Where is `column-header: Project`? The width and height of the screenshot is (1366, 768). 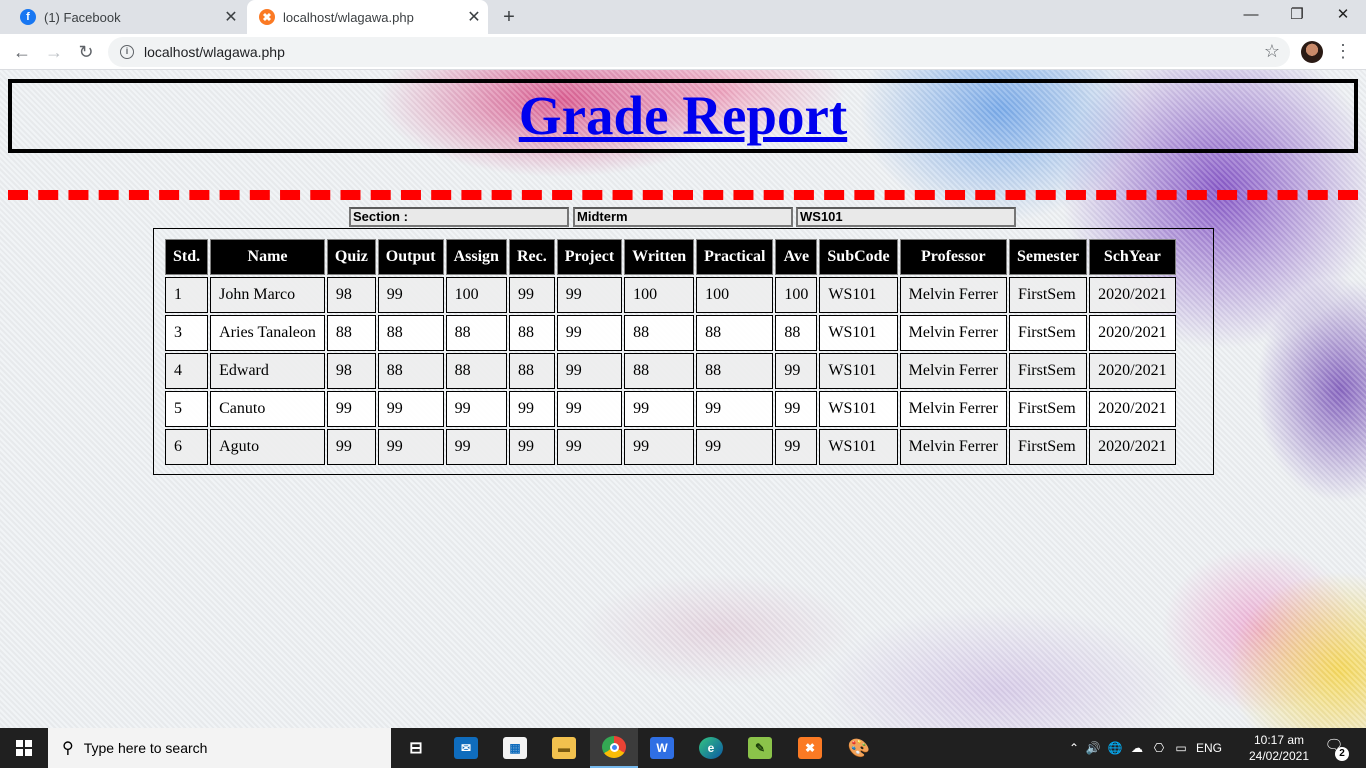
column-header: Project is located at coordinates (589, 257).